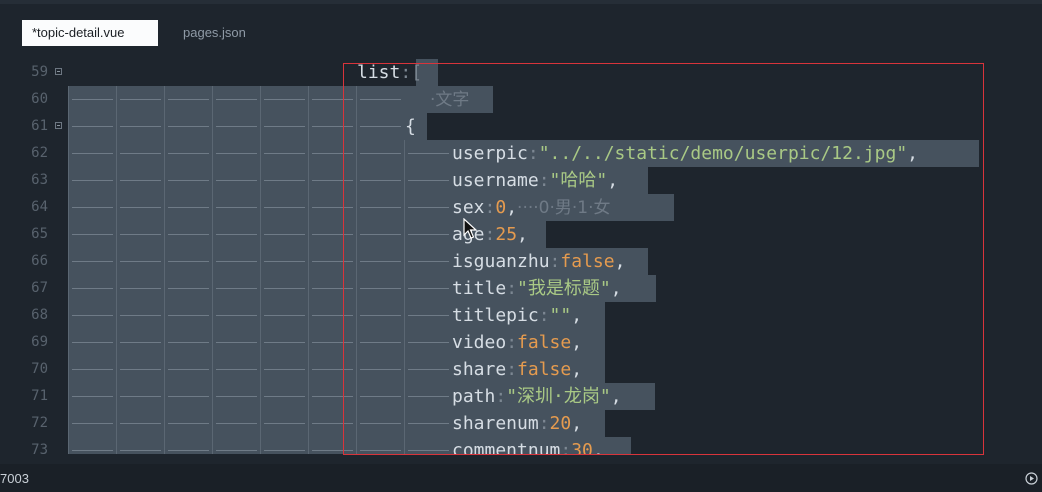 The image size is (1042, 492). I want to click on code-token: "", so click(560, 315).